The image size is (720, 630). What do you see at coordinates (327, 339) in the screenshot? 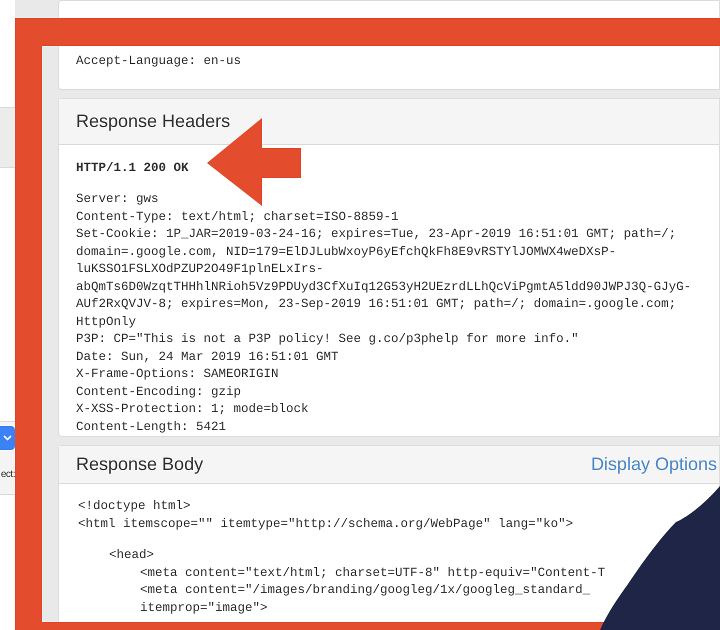
I see `header-line: P3P: CP="This is not a P3P policy! See g.co/p3phelp for more info."` at bounding box center [327, 339].